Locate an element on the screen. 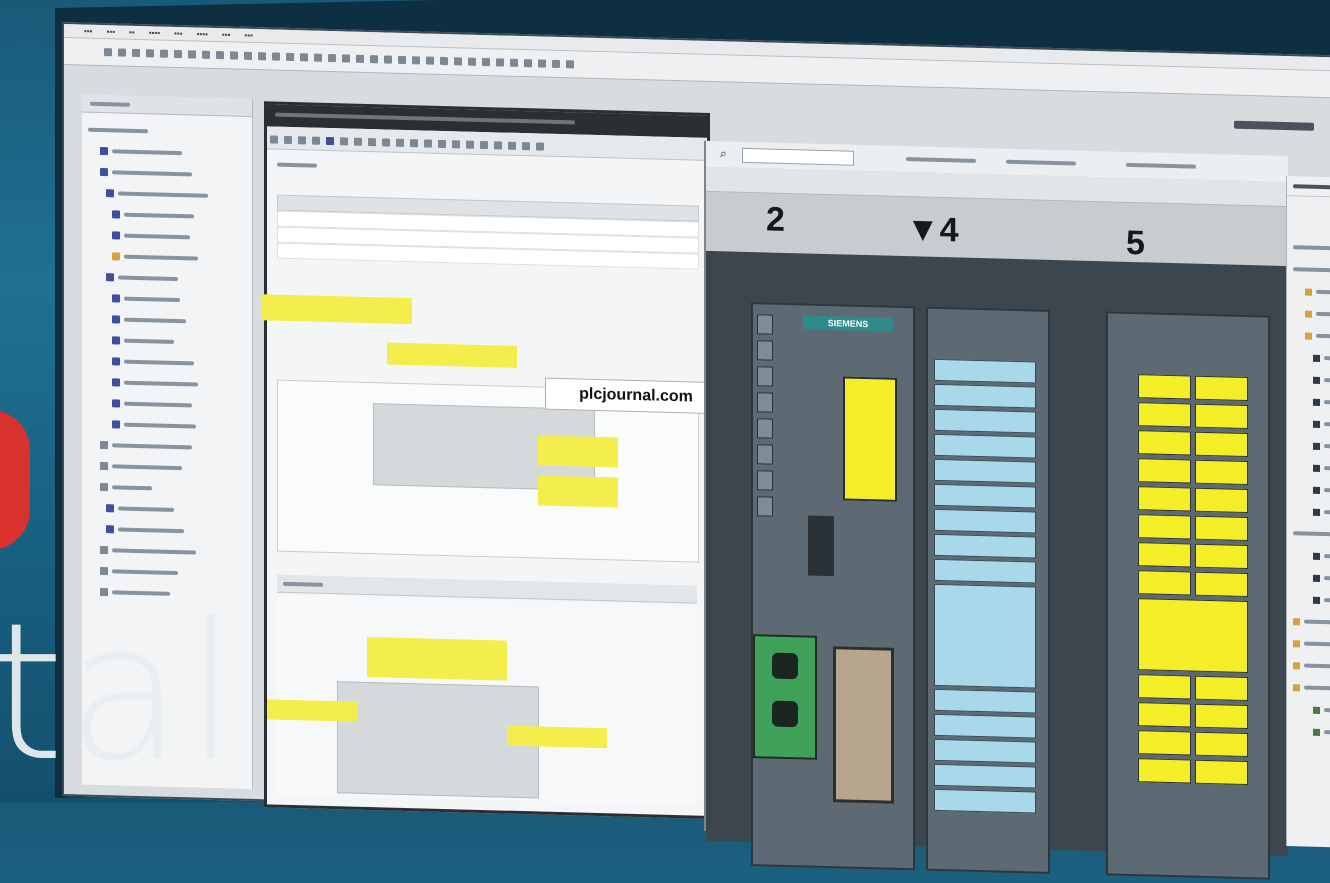  dsub-connector is located at coordinates (863, 725).